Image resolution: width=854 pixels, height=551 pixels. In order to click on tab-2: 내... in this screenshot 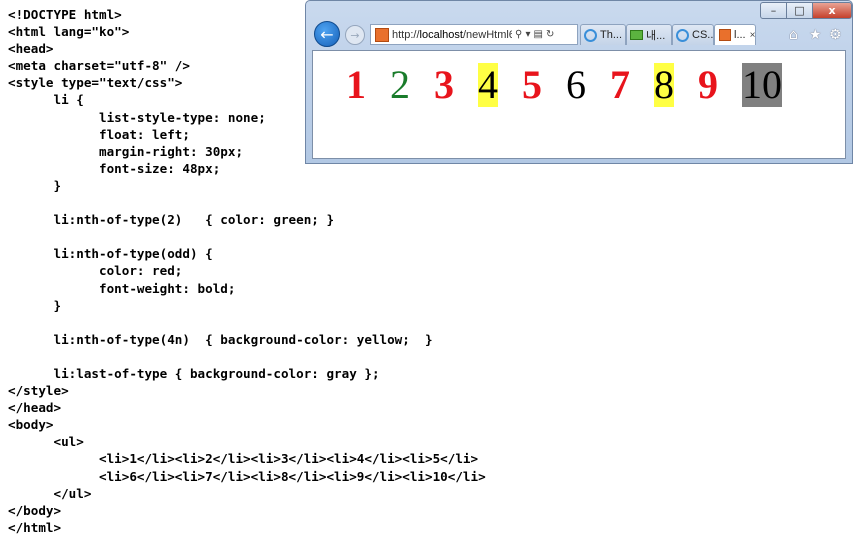, I will do `click(649, 34)`.